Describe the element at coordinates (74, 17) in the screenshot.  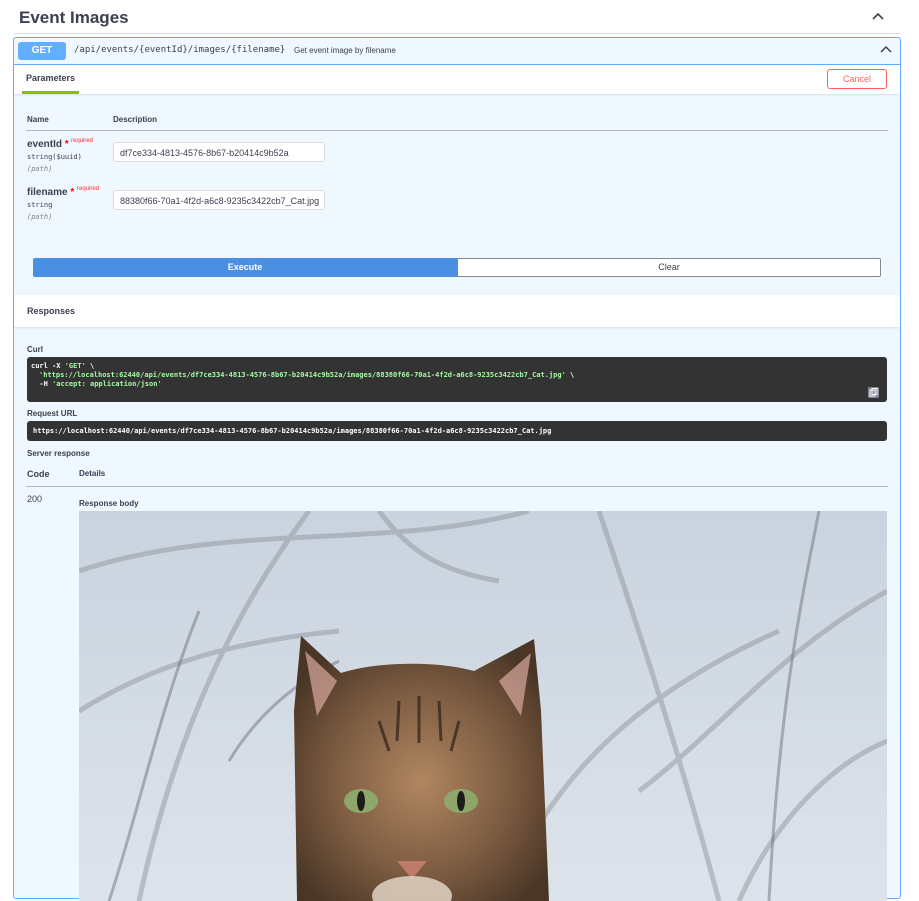
I see `section-title: Event Images` at that location.